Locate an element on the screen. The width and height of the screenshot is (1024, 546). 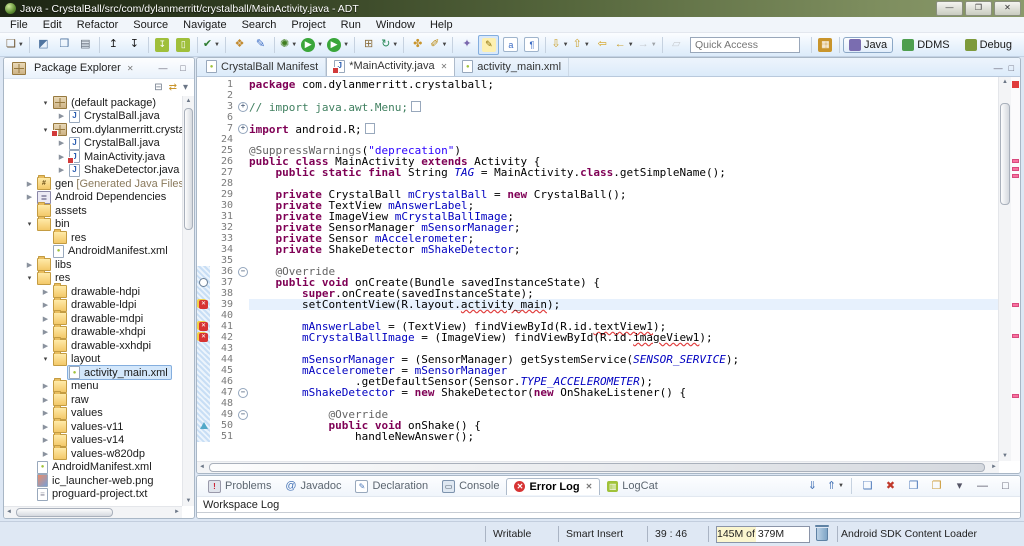
new-wizard-button: ❏ ▼ is located at coordinates (15, 45).